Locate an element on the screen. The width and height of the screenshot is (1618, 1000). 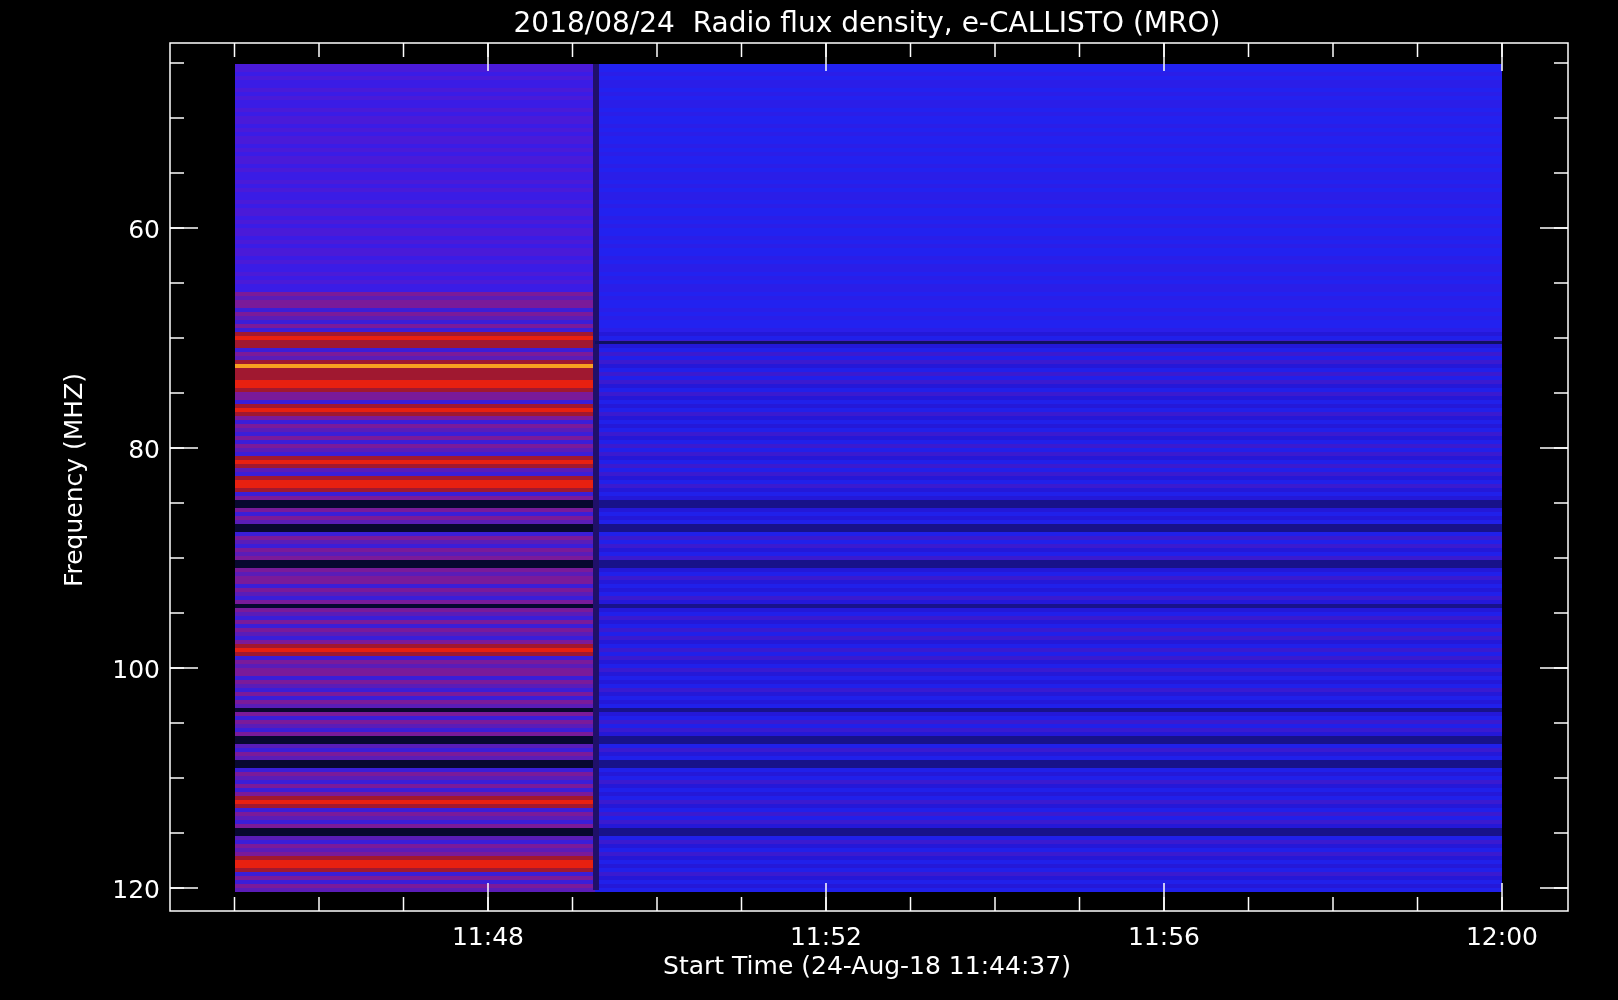
y-tick-label: 60 is located at coordinates (144, 229).